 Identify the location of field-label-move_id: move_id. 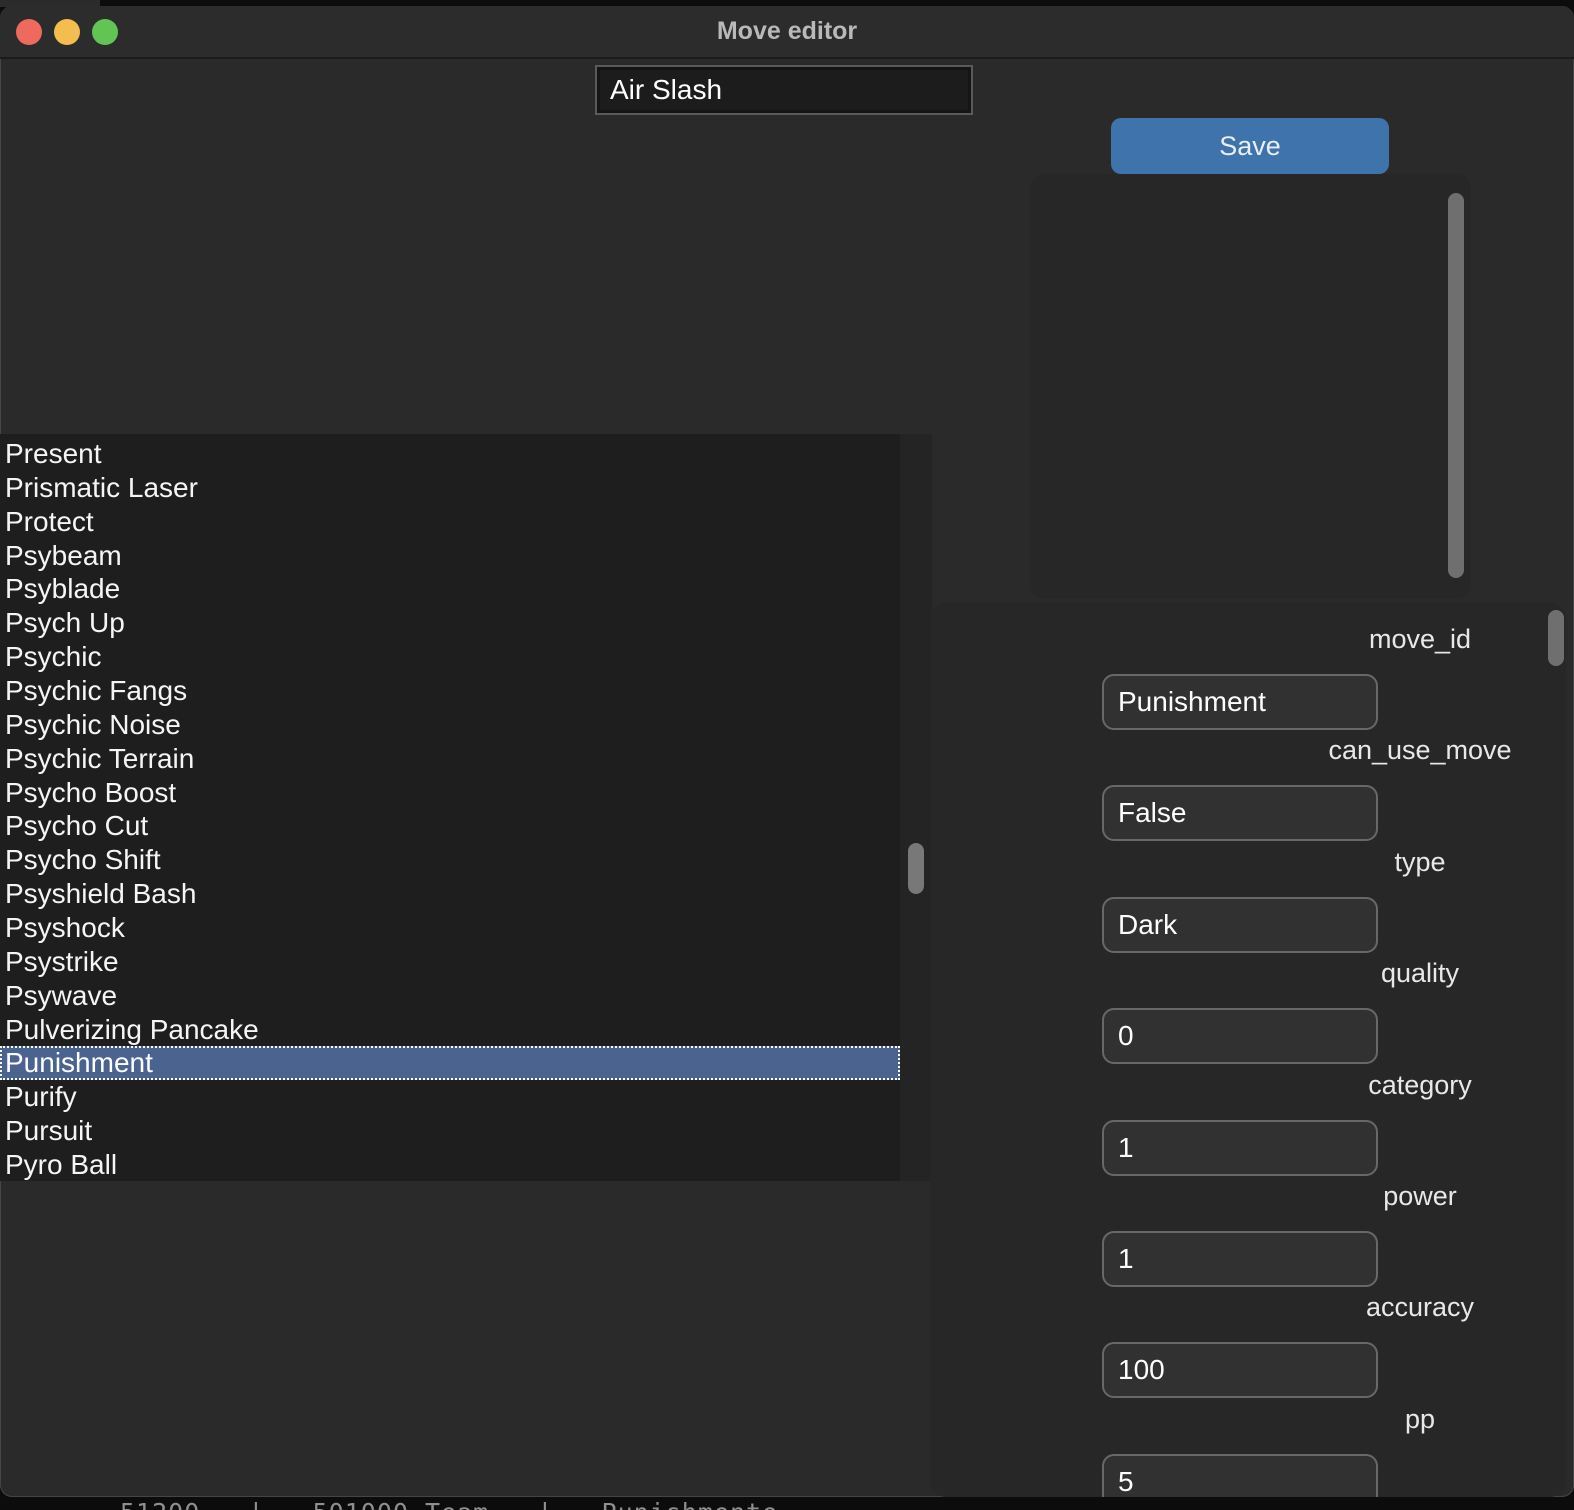
(1420, 639).